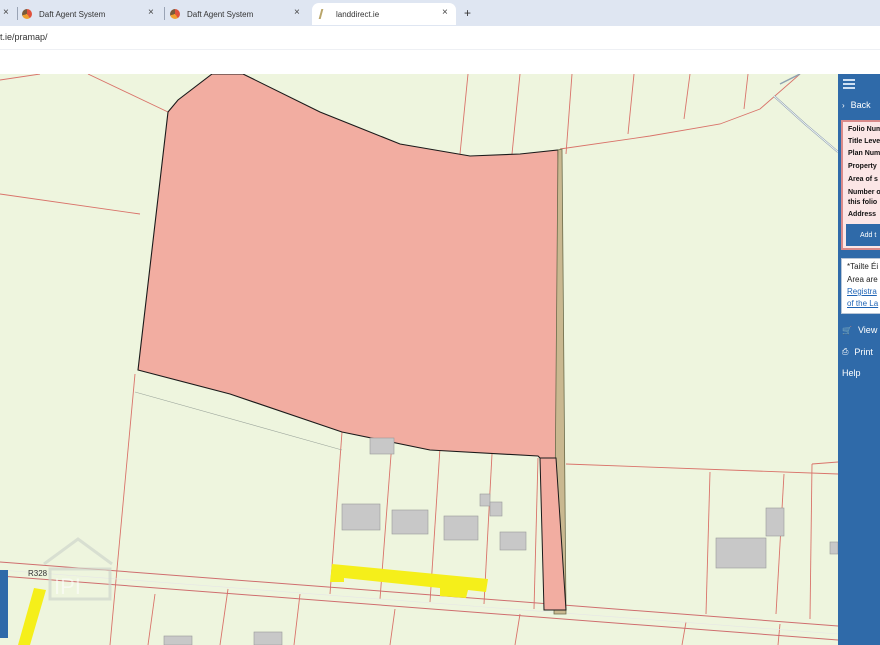 The width and height of the screenshot is (880, 645). I want to click on add-button: Add t, so click(863, 235).